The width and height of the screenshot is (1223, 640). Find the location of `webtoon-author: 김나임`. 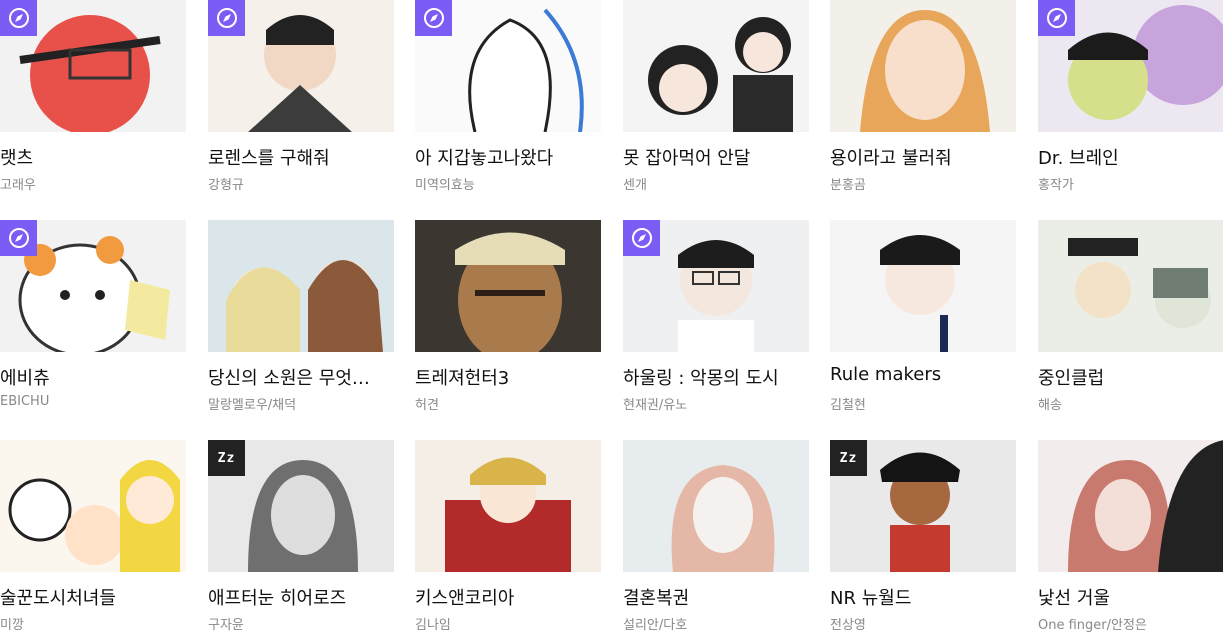

webtoon-author: 김나임 is located at coordinates (433, 625).